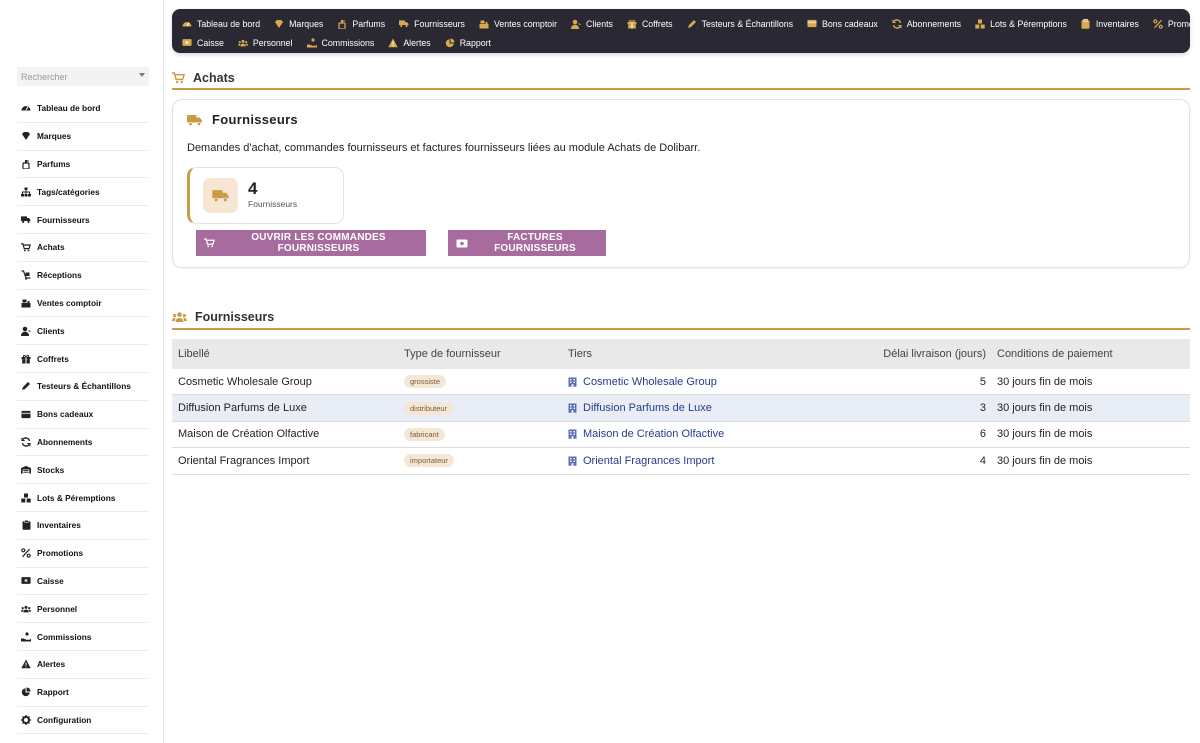 The height and width of the screenshot is (743, 1200). What do you see at coordinates (83, 276) in the screenshot?
I see `sidebar-item-receptions: Réceptions` at bounding box center [83, 276].